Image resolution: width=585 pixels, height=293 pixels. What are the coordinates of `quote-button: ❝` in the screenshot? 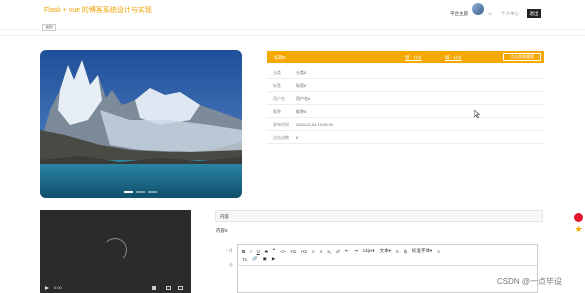 It's located at (274, 251).